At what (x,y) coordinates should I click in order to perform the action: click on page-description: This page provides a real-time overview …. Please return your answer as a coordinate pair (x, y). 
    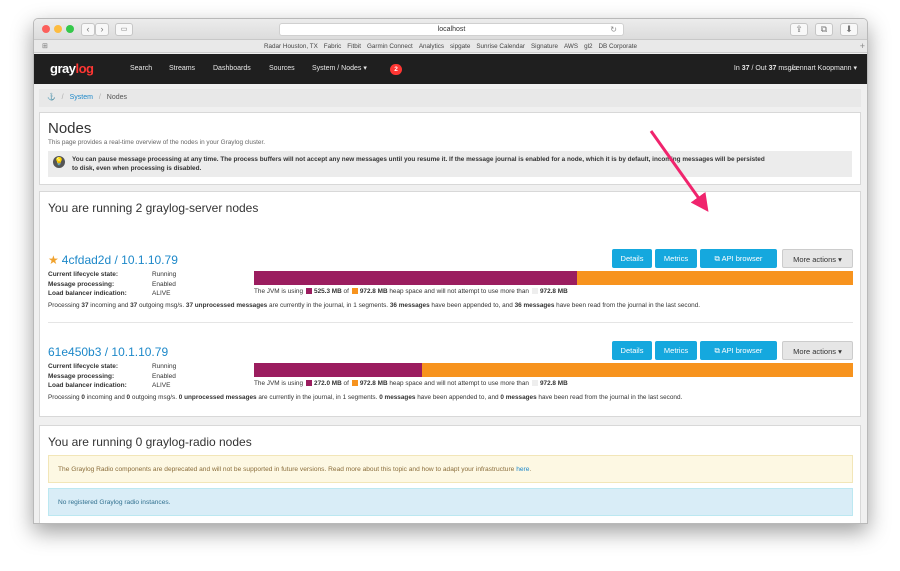
    Looking at the image, I should click on (157, 142).